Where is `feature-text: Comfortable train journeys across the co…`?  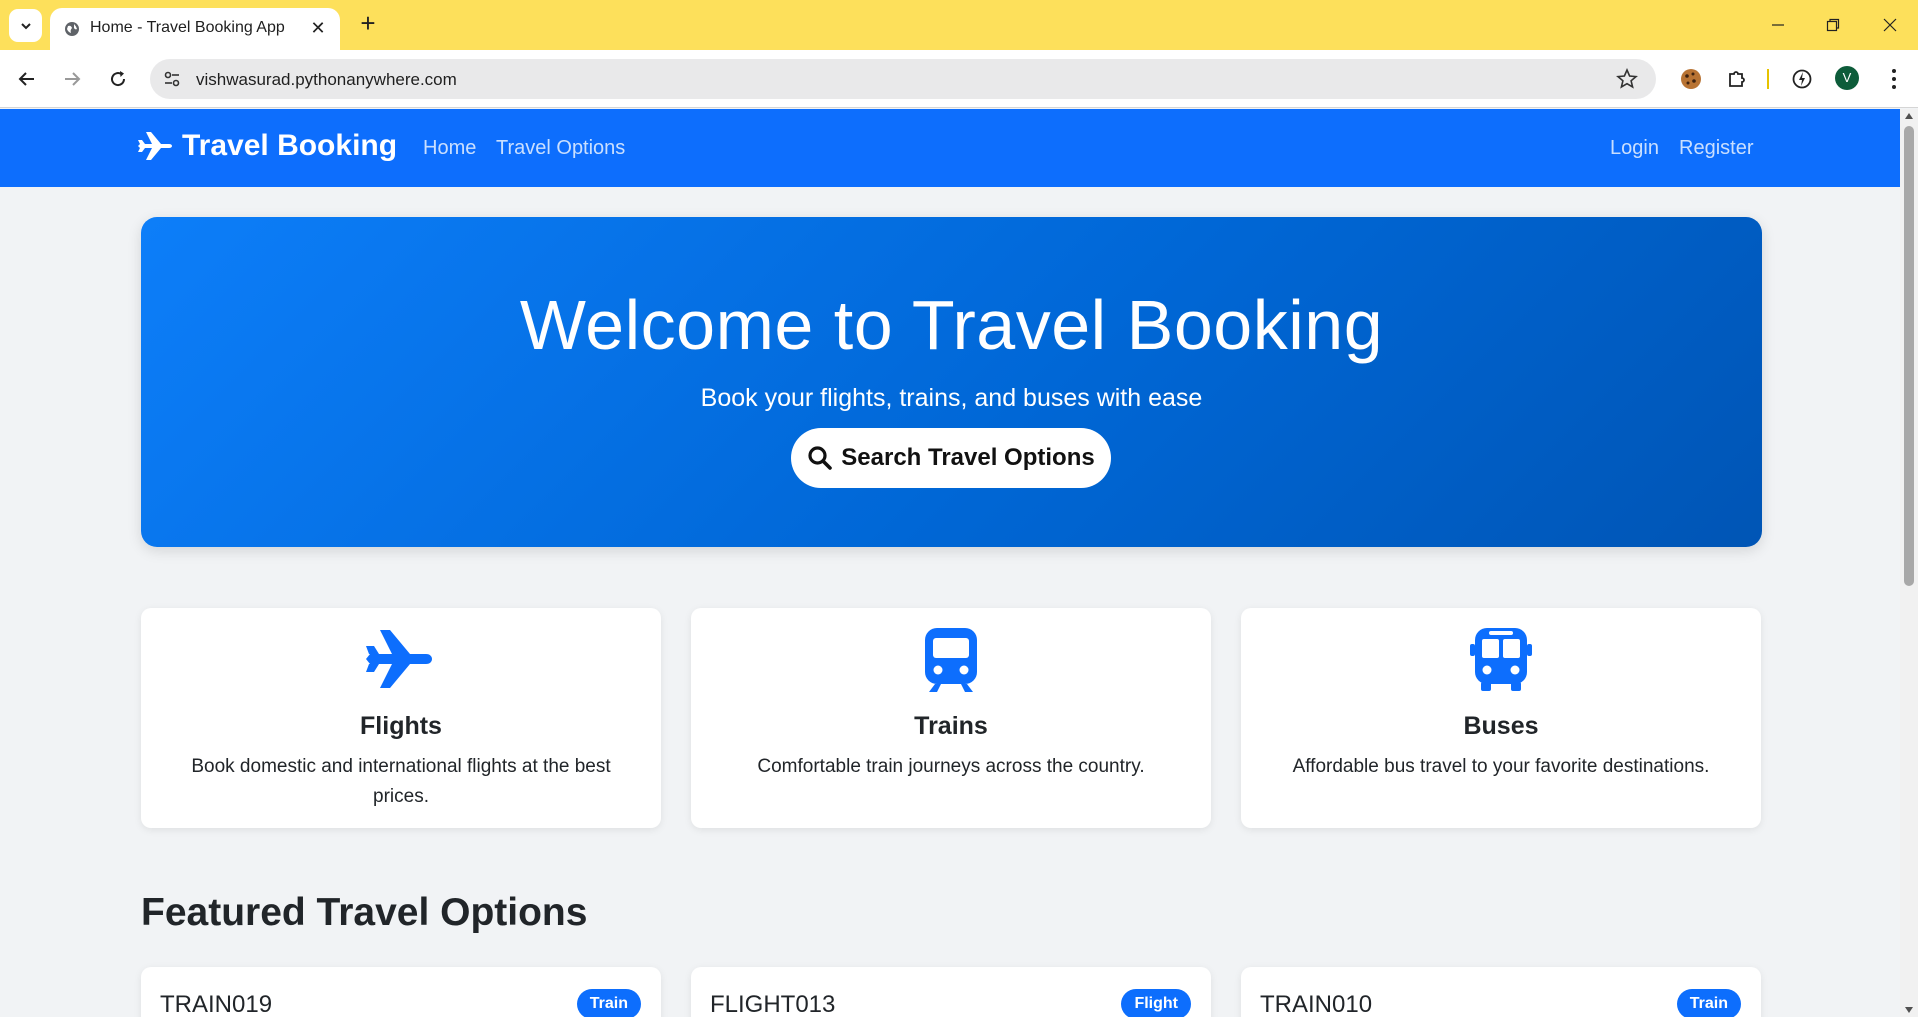 feature-text: Comfortable train journeys across the co… is located at coordinates (951, 766).